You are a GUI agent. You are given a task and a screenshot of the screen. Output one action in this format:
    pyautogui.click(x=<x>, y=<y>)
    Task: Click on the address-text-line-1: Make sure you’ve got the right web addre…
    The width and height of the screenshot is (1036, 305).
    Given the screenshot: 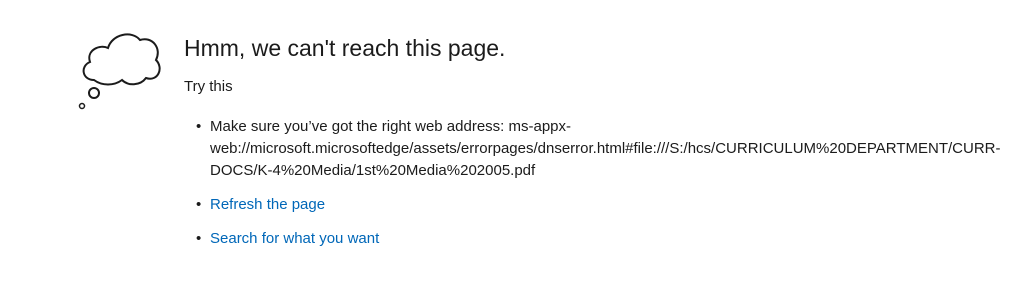 What is the action you would take?
    pyautogui.click(x=391, y=126)
    